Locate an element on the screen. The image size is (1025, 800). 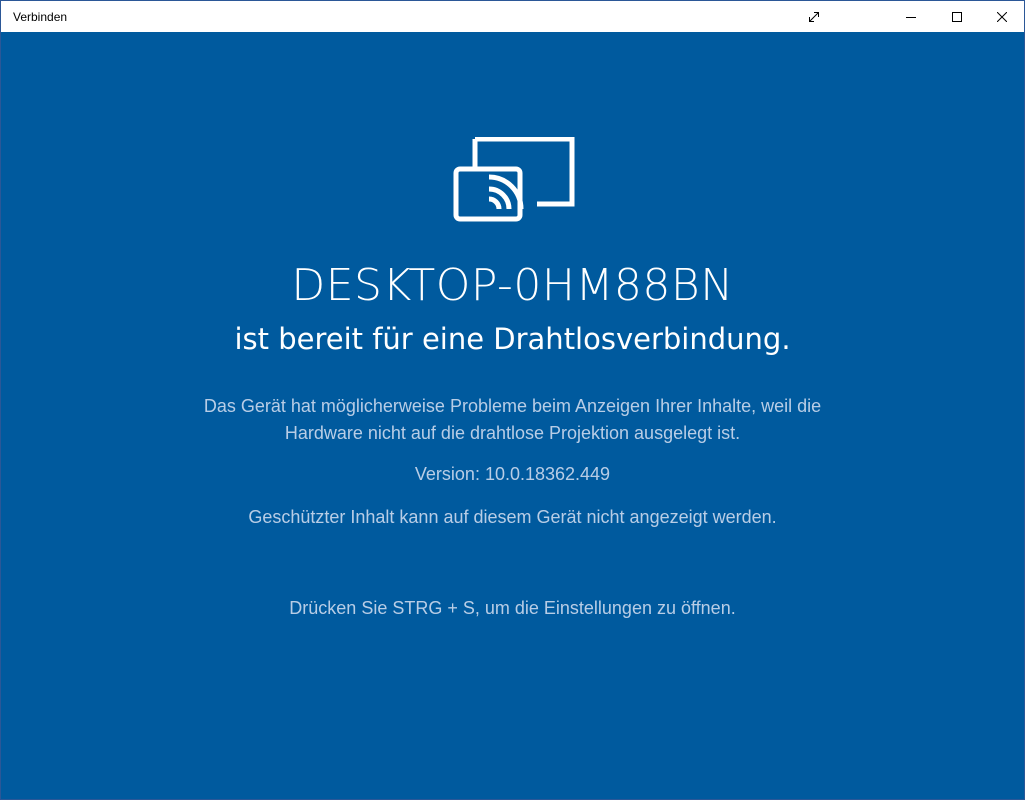
device-name: DESKTOP-0HM88BN is located at coordinates (512, 285).